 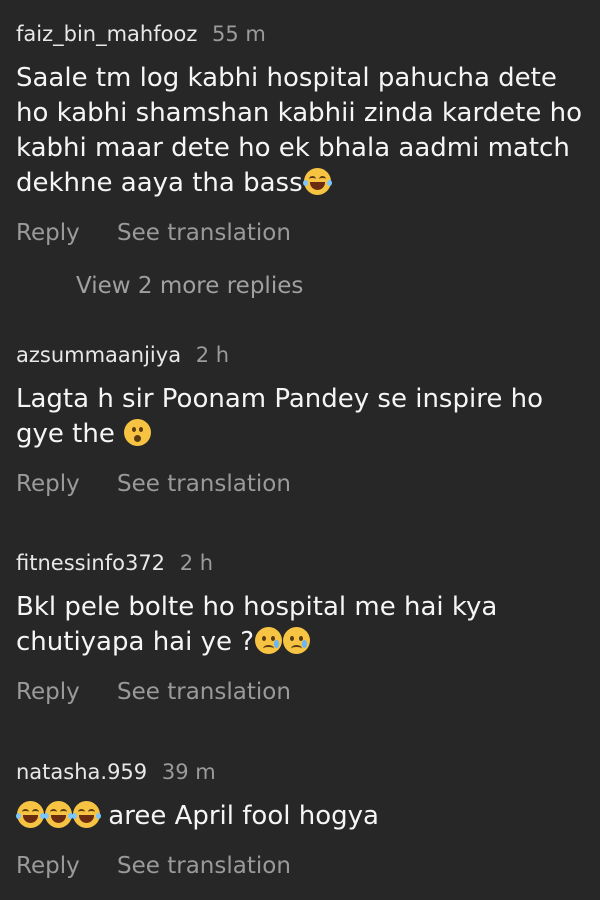 What do you see at coordinates (239, 34) in the screenshot?
I see `comment-timestamp: 55 m` at bounding box center [239, 34].